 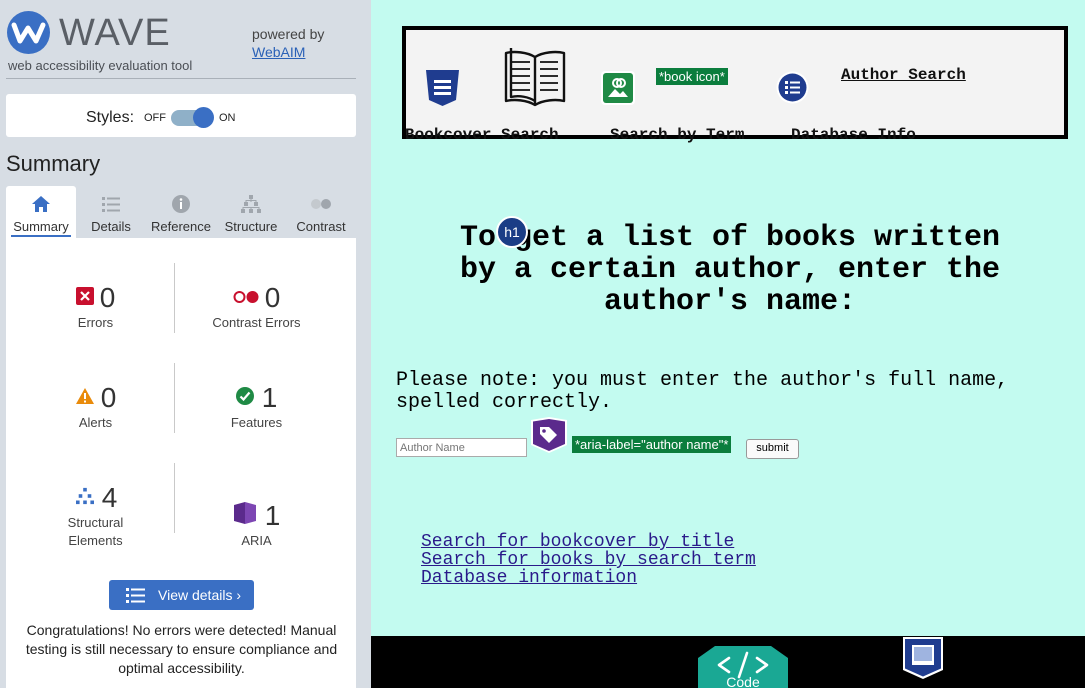 What do you see at coordinates (535, 78) in the screenshot?
I see `book-icon` at bounding box center [535, 78].